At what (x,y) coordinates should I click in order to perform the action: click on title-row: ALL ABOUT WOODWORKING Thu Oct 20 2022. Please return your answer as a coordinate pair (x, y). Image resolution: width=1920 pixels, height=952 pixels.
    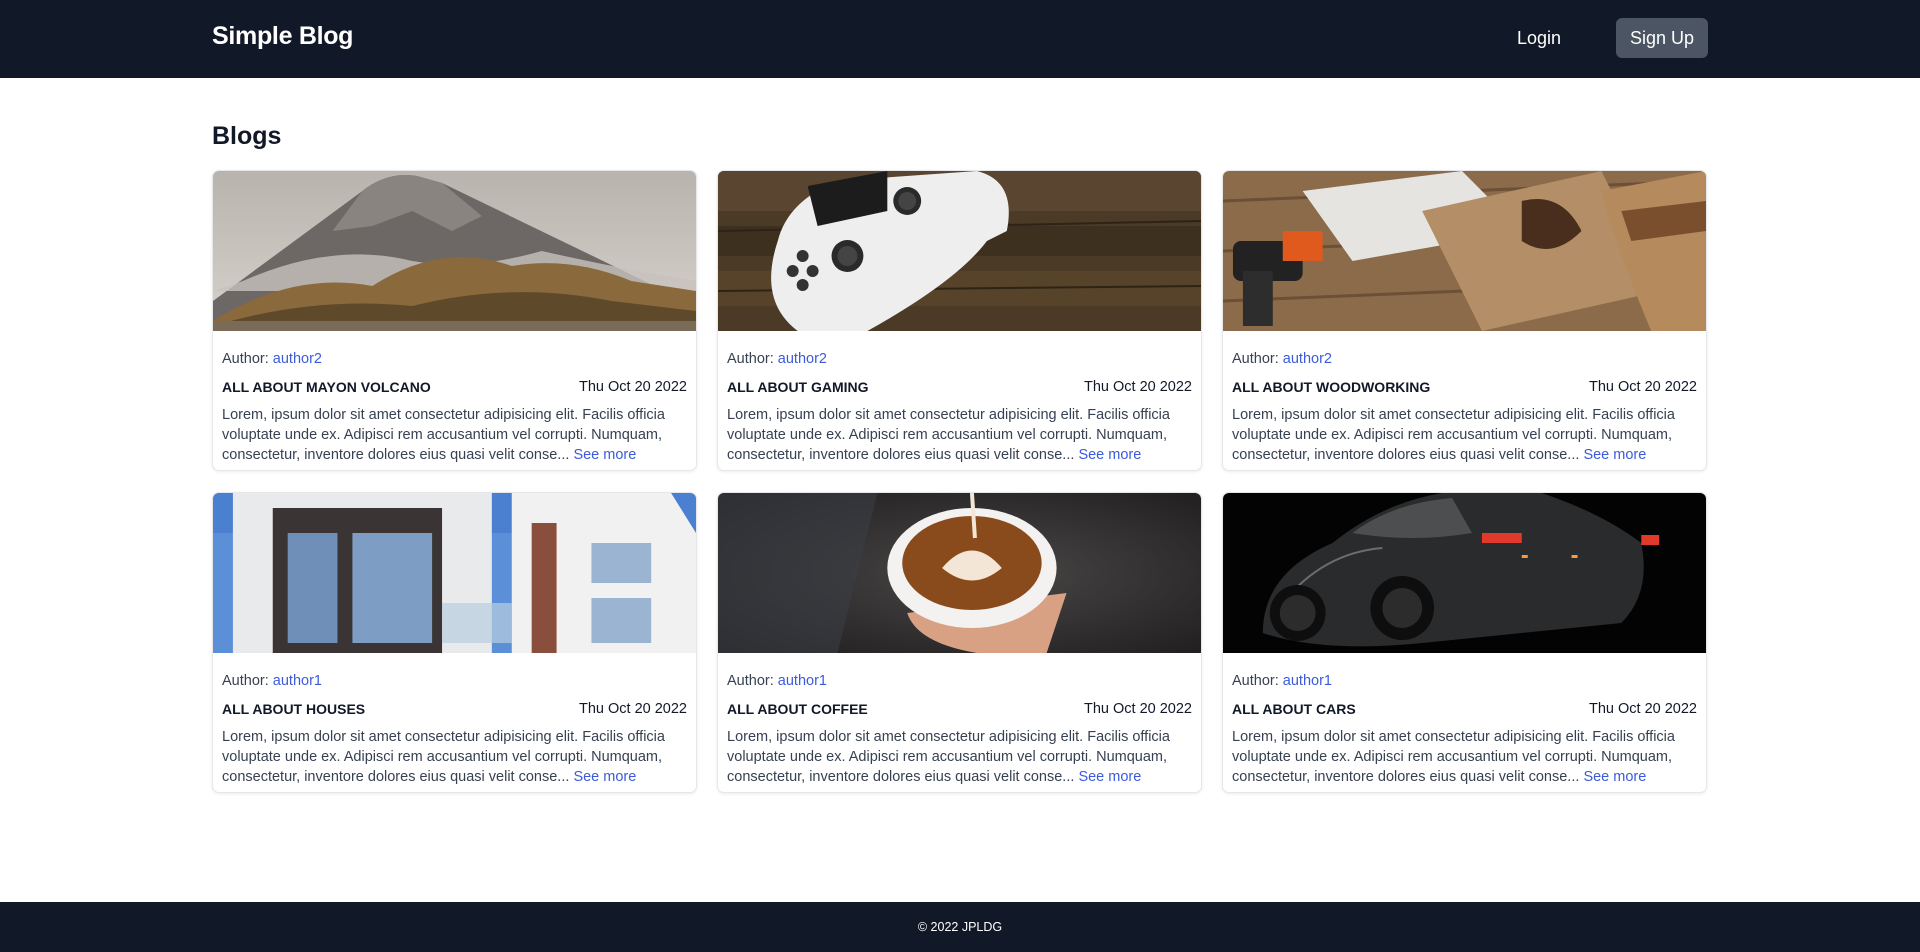
    Looking at the image, I should click on (1464, 387).